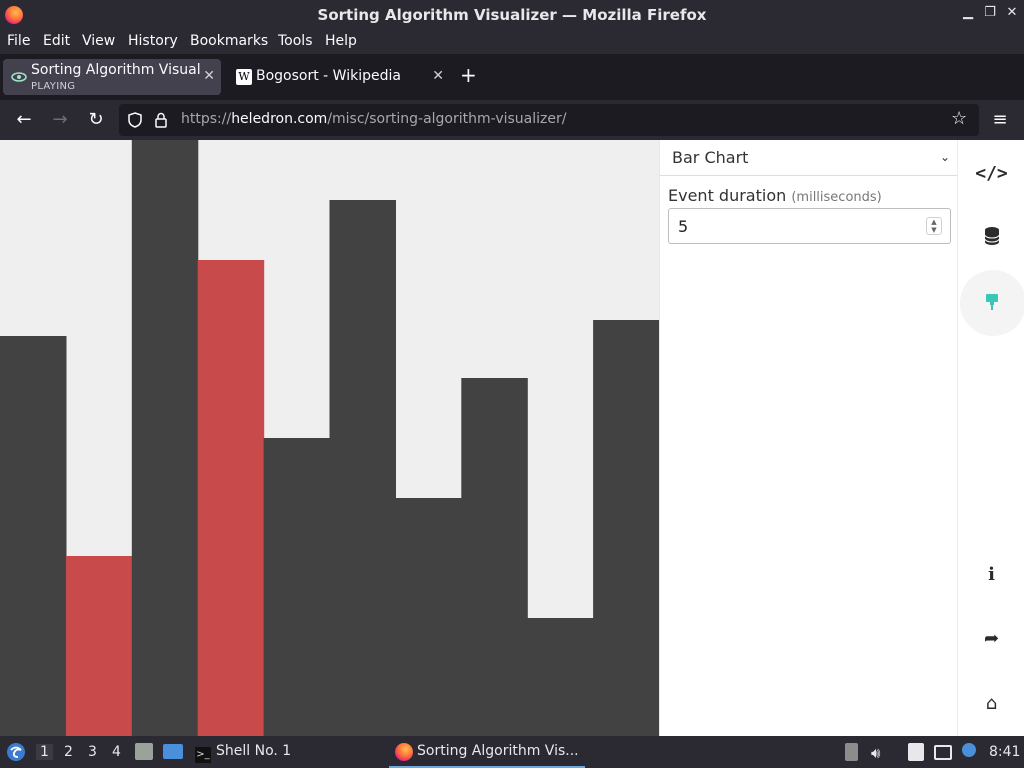  I want to click on eye-icon, so click(19, 77).